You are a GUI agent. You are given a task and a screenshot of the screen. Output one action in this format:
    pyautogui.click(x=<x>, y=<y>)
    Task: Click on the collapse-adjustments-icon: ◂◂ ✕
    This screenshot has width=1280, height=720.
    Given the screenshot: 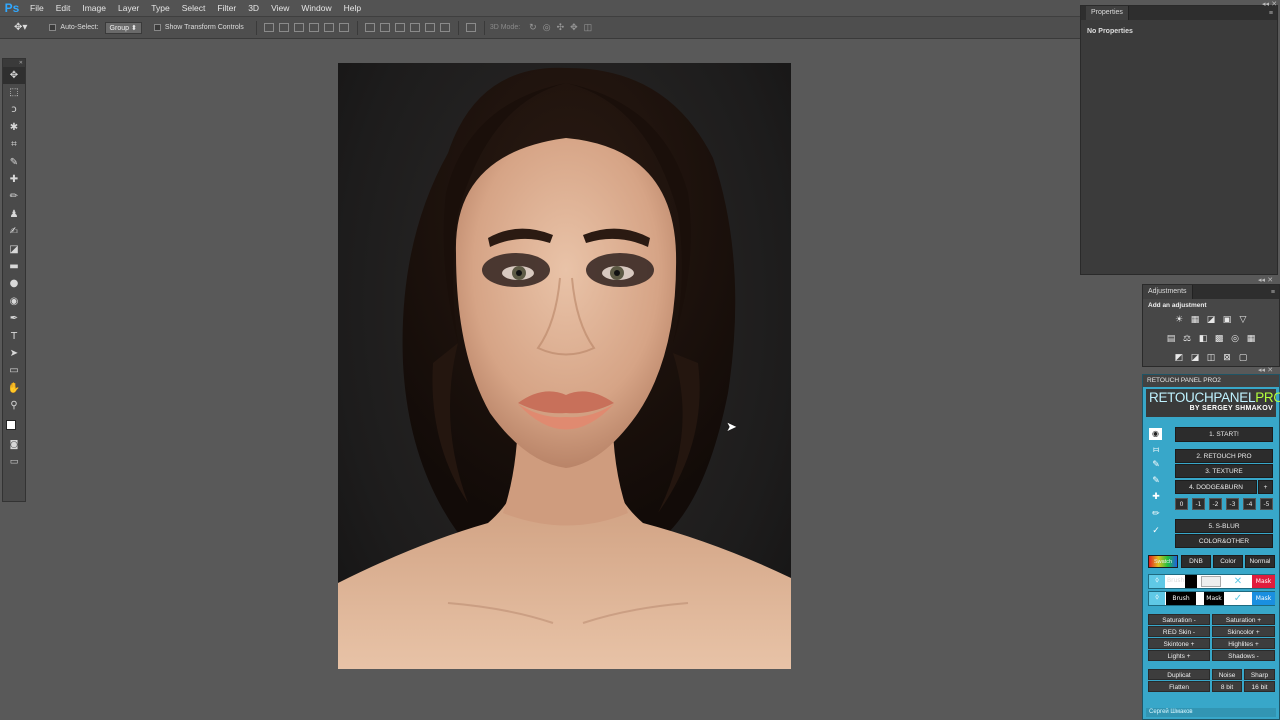 What is the action you would take?
    pyautogui.click(x=1265, y=280)
    